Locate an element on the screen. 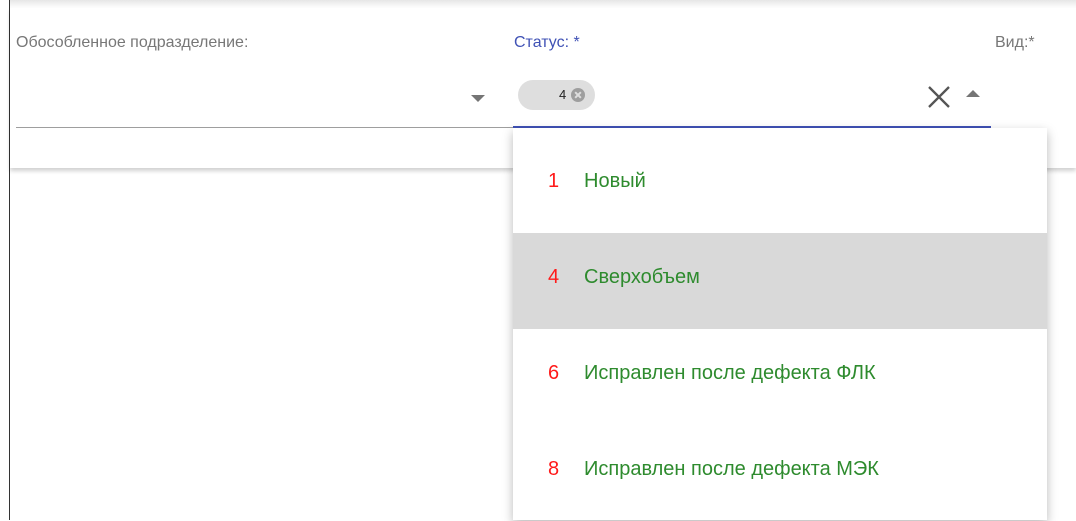 This screenshot has width=1076, height=521. status-option-selected: 4 Сверхобъем is located at coordinates (780, 281).